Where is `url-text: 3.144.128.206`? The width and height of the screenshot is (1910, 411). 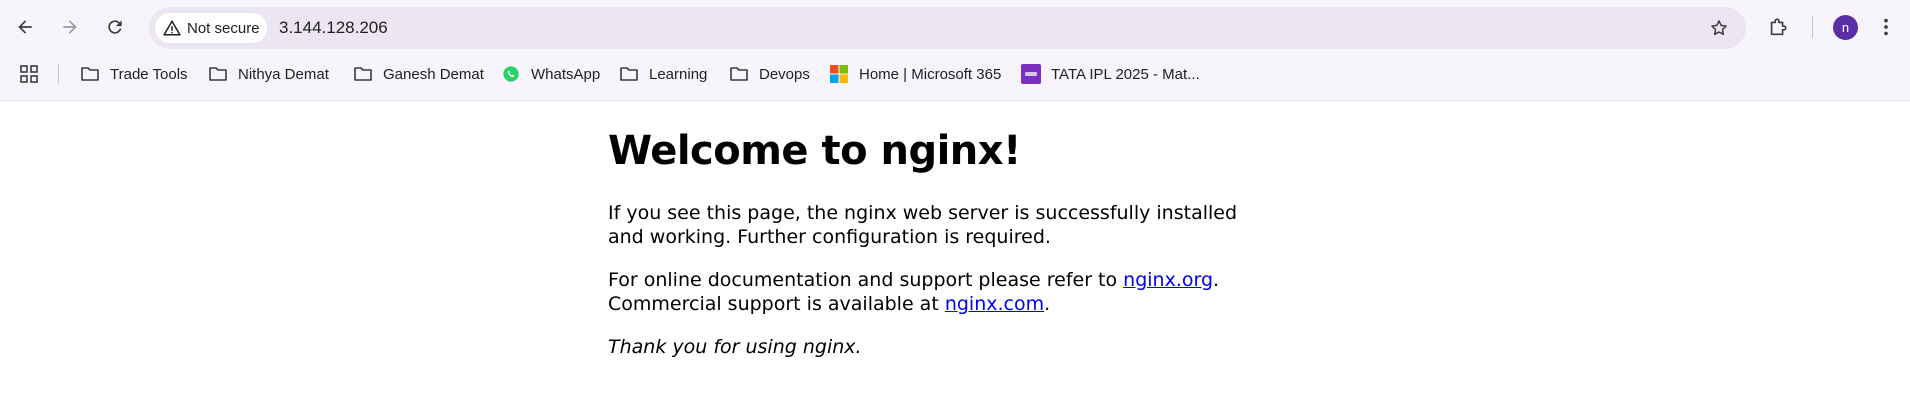 url-text: 3.144.128.206 is located at coordinates (333, 28).